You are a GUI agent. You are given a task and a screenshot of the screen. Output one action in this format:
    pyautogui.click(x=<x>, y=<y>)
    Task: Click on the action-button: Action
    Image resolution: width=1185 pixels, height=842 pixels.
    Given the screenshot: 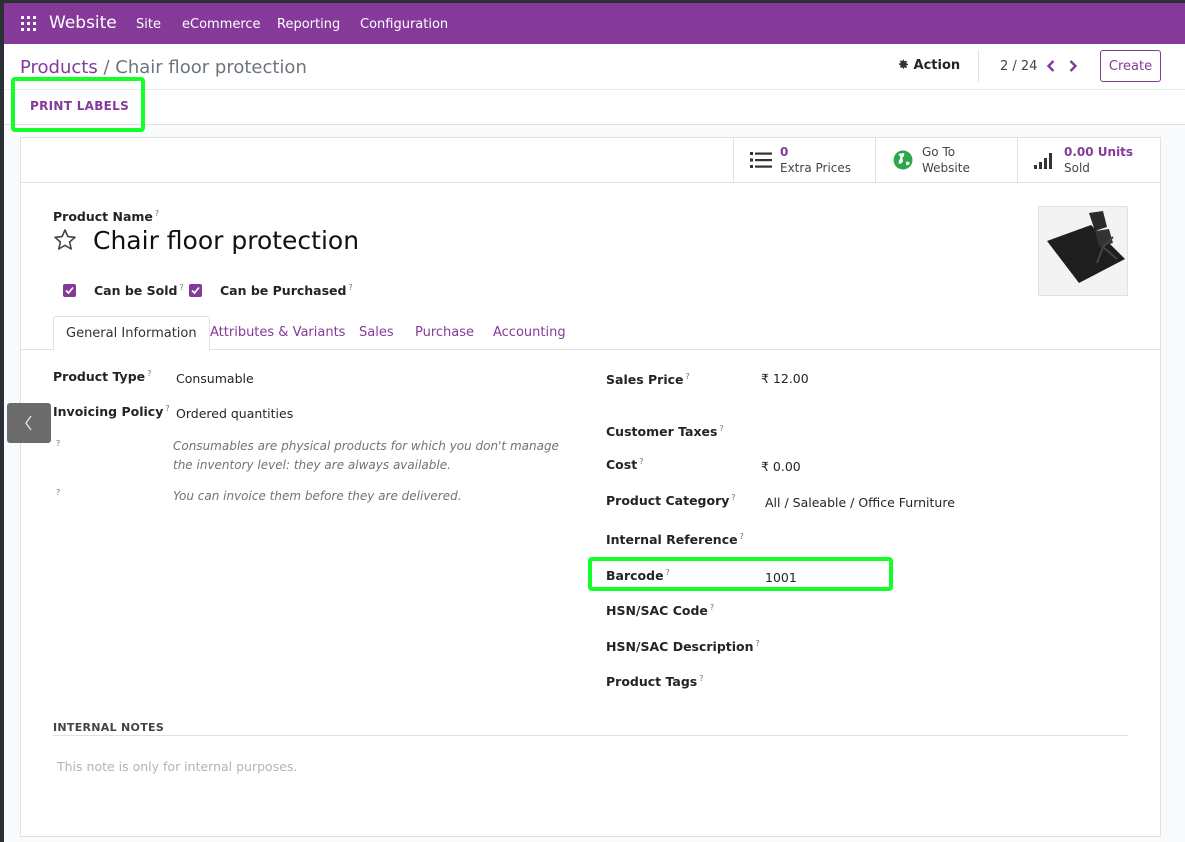 What is the action you would take?
    pyautogui.click(x=929, y=65)
    